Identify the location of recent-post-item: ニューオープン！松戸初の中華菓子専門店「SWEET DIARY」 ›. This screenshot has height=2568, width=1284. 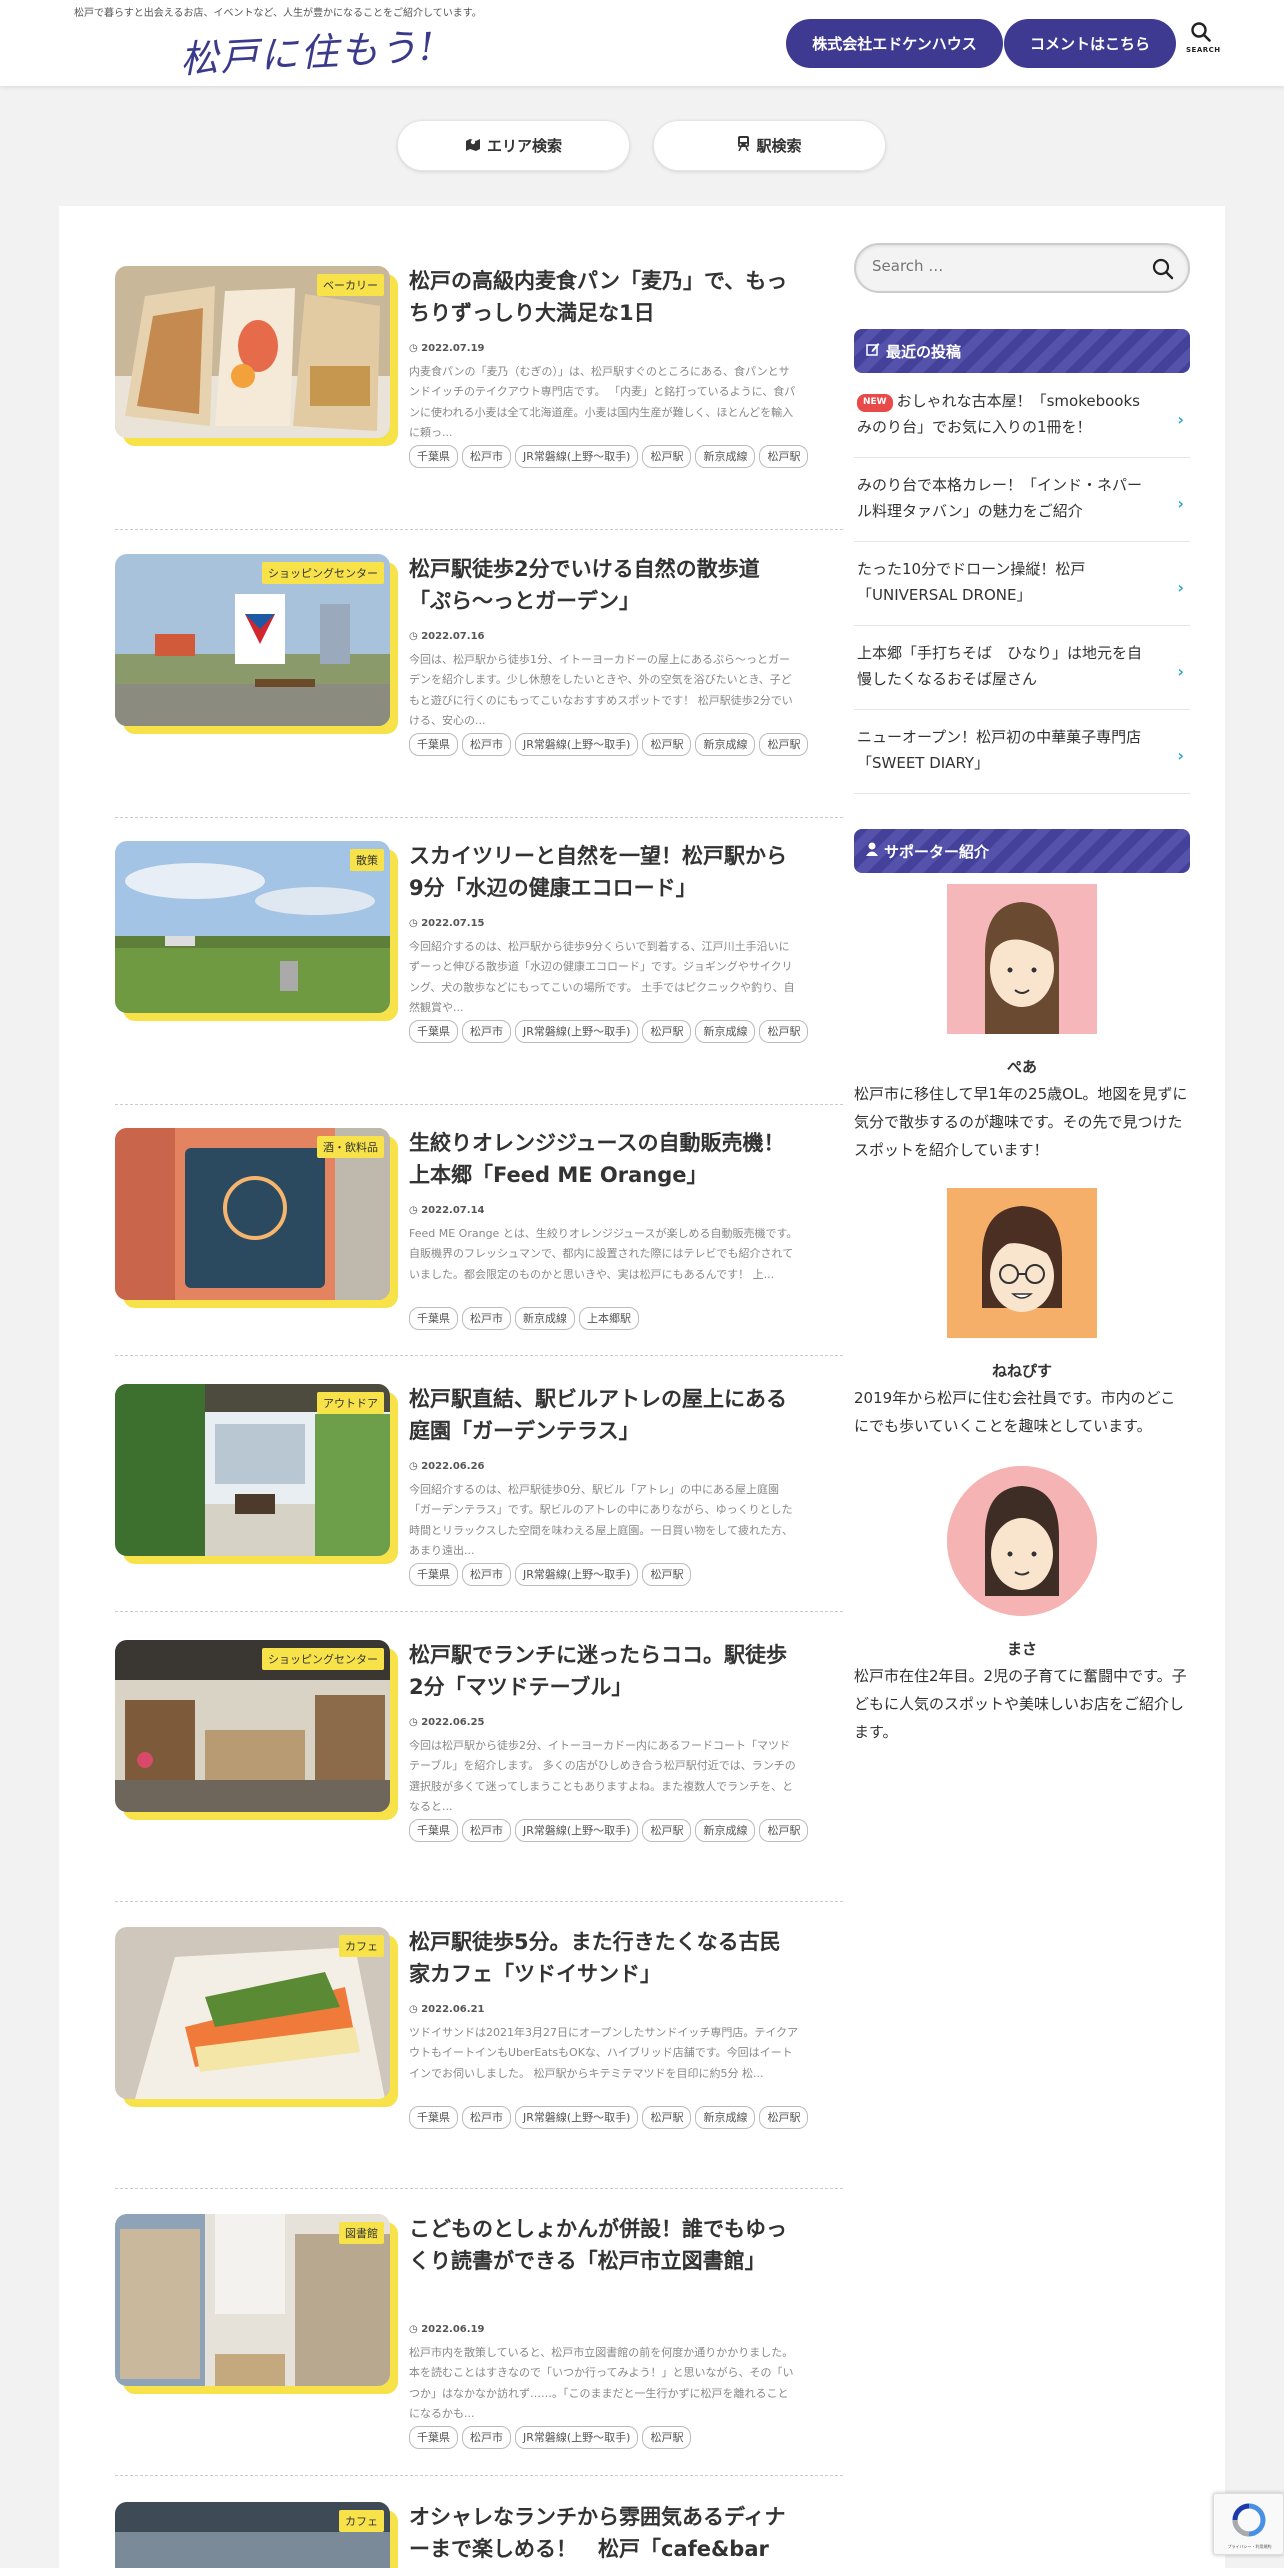
(1022, 752).